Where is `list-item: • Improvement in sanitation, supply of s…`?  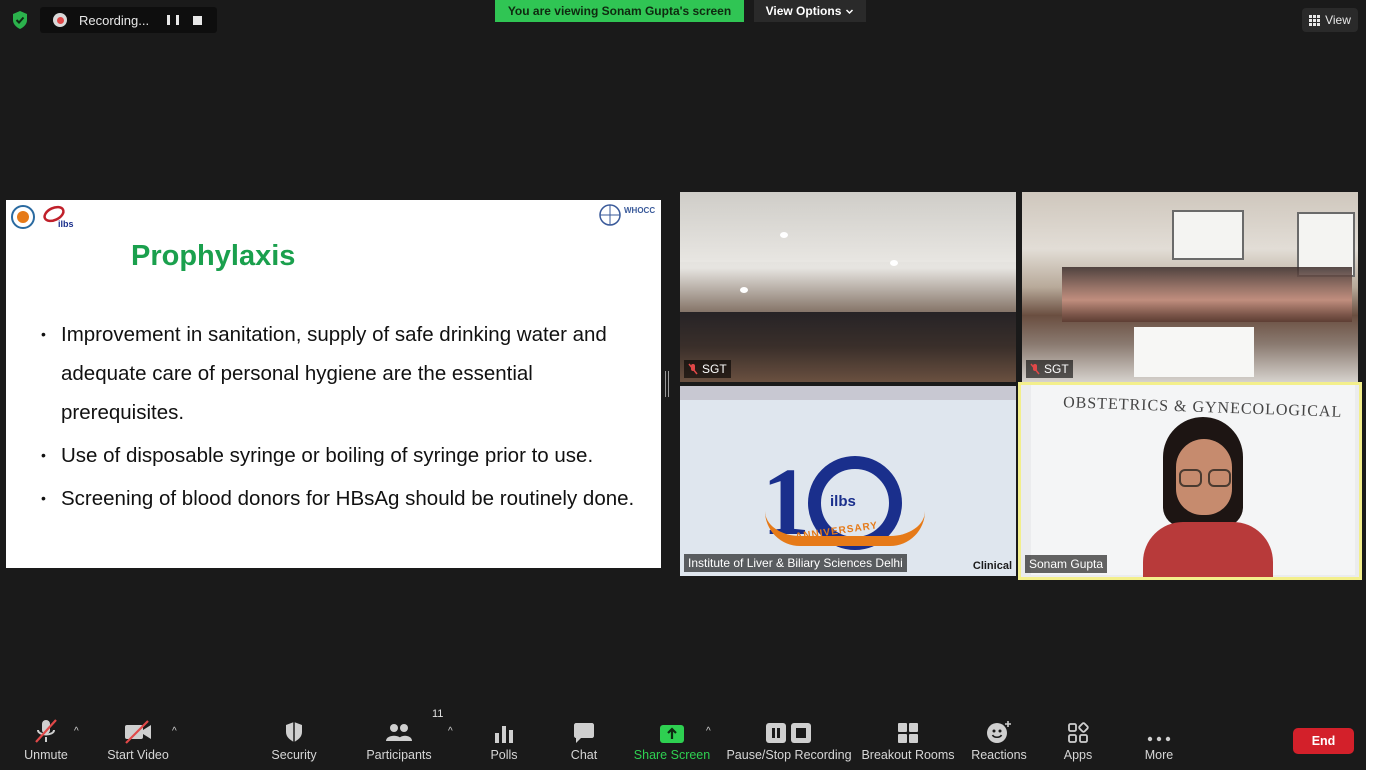 list-item: • Improvement in sanitation, supply of s… is located at coordinates (341, 373).